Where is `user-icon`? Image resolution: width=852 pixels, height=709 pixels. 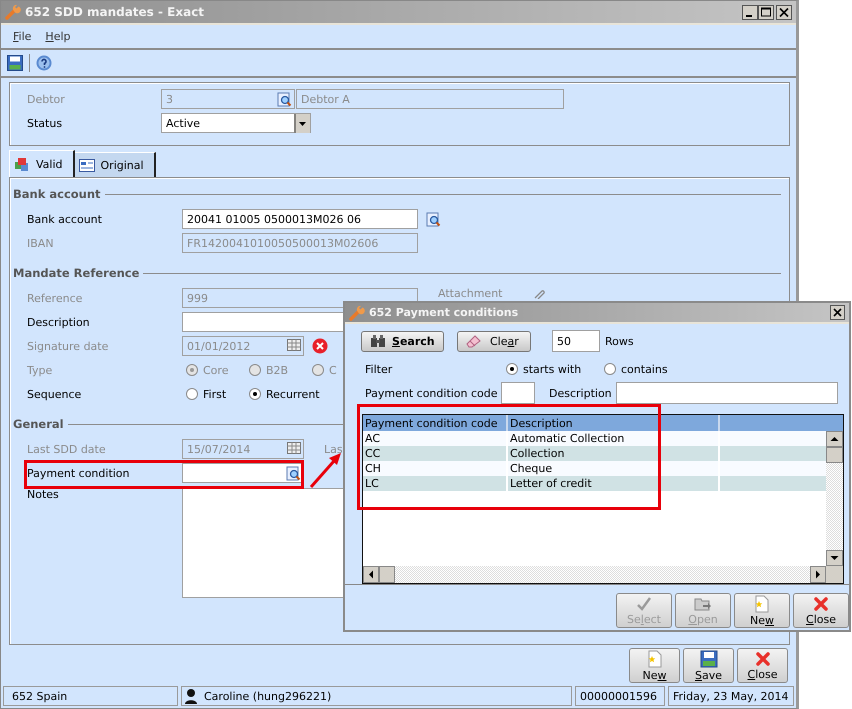 user-icon is located at coordinates (191, 696).